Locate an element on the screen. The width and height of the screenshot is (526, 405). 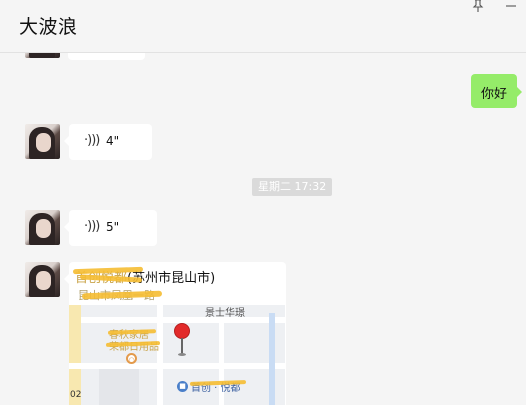
map-scale: 02 is located at coordinates (76, 395).